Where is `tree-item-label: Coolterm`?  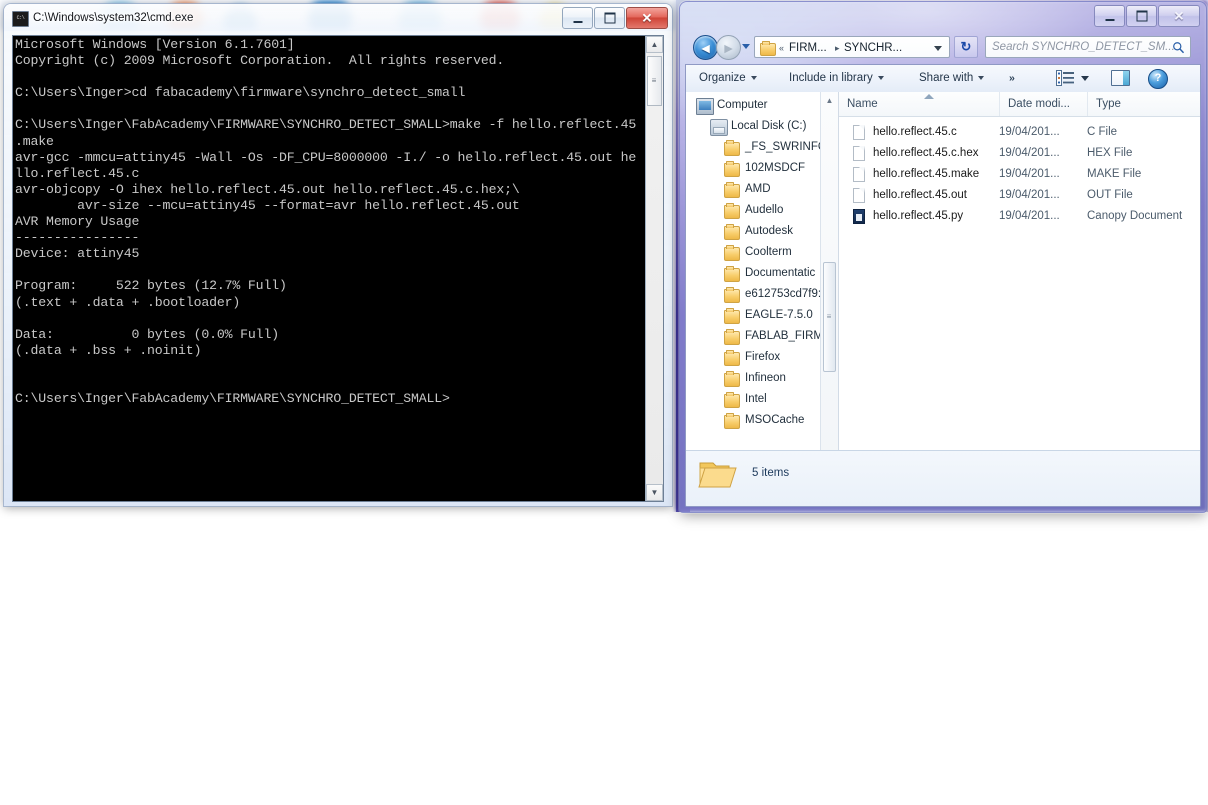
tree-item-label: Coolterm is located at coordinates (768, 252).